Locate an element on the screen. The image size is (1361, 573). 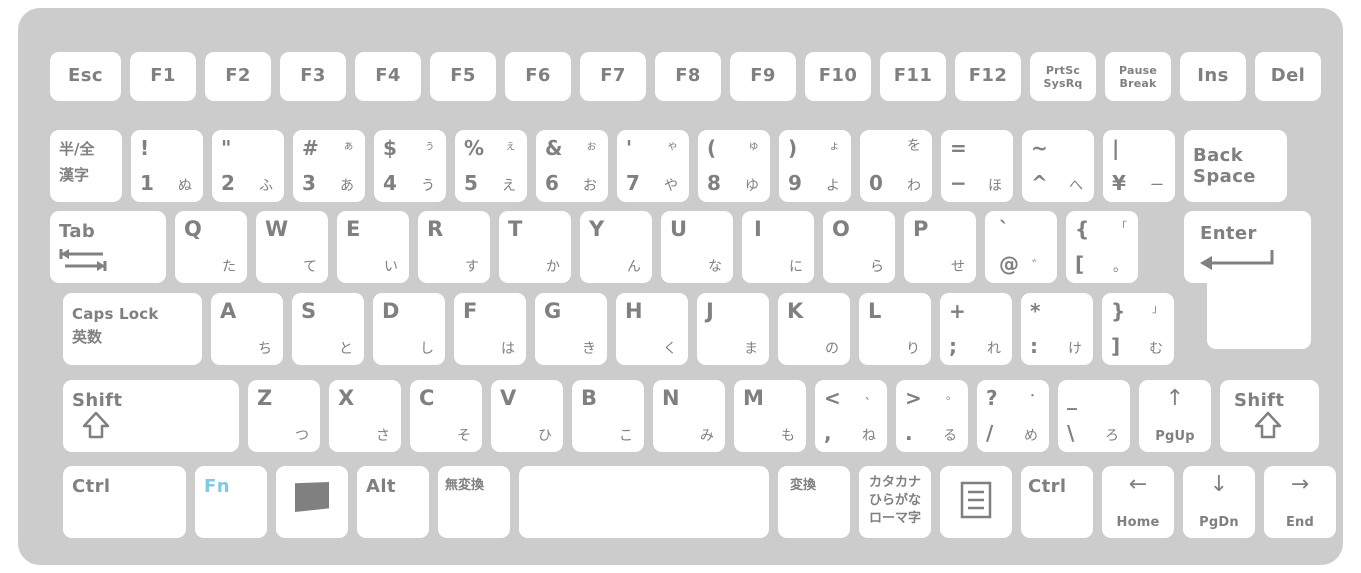
key-f6: F6 is located at coordinates (538, 76).